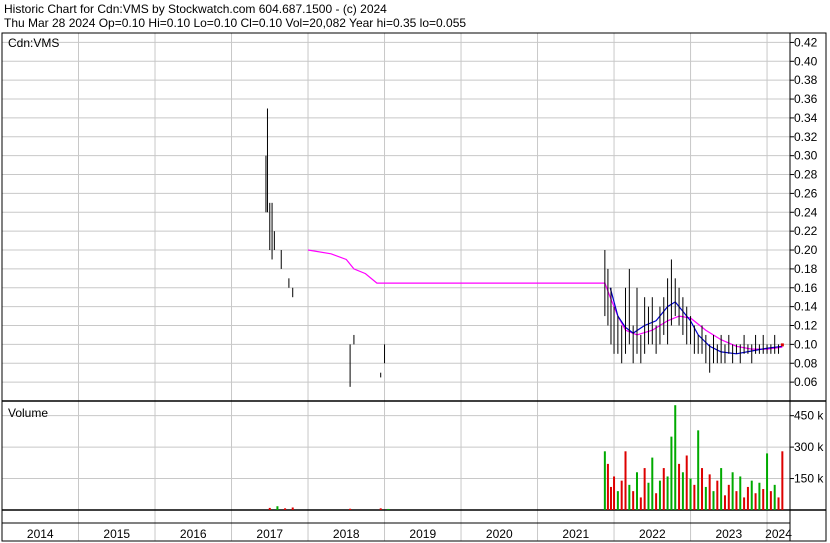  What do you see at coordinates (28, 413) in the screenshot?
I see `volume-panel-title: Volume` at bounding box center [28, 413].